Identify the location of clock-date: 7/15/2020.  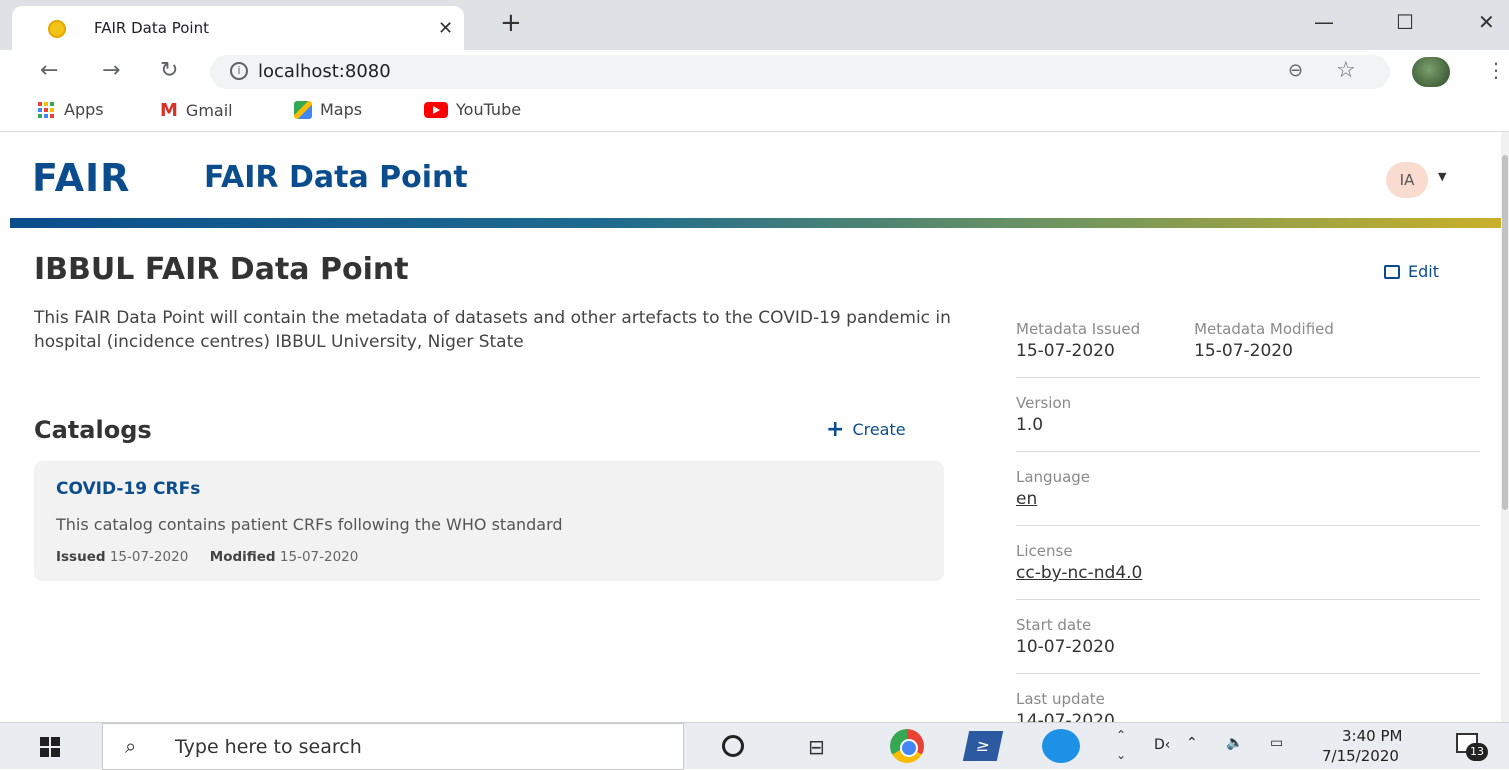
(1360, 756).